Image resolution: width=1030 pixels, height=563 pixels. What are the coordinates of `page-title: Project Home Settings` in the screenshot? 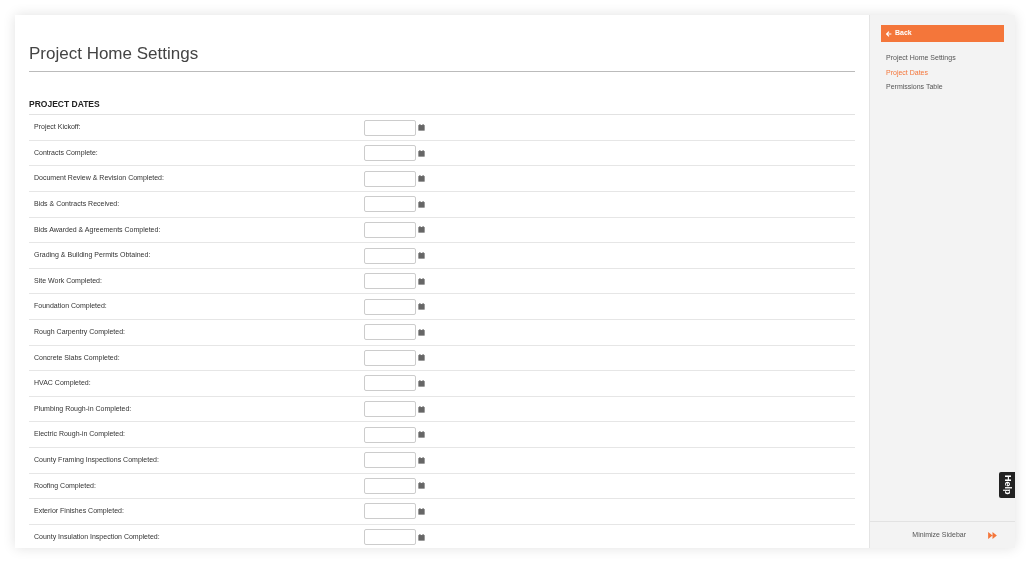 It's located at (114, 54).